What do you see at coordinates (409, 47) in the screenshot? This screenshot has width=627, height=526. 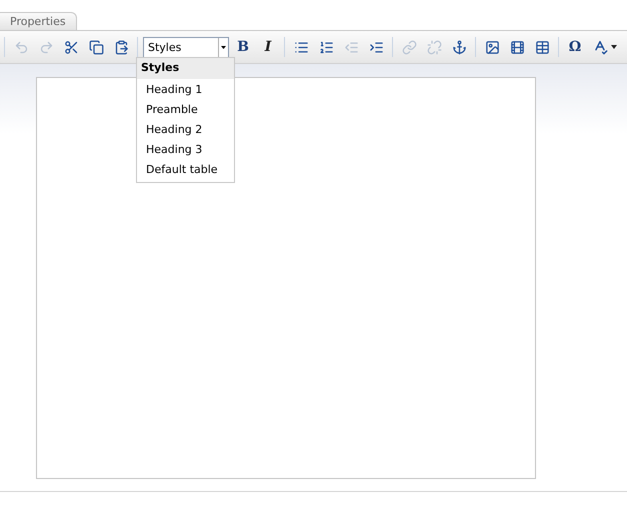 I see `link-icon` at bounding box center [409, 47].